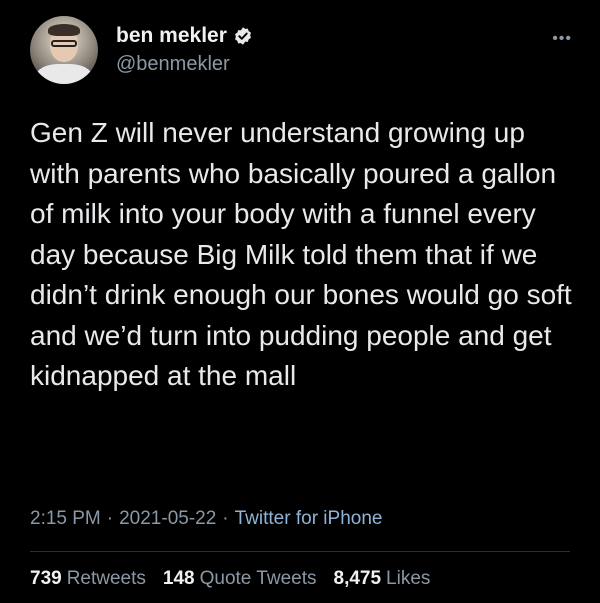  What do you see at coordinates (357, 578) in the screenshot?
I see `likes-count: 8,475` at bounding box center [357, 578].